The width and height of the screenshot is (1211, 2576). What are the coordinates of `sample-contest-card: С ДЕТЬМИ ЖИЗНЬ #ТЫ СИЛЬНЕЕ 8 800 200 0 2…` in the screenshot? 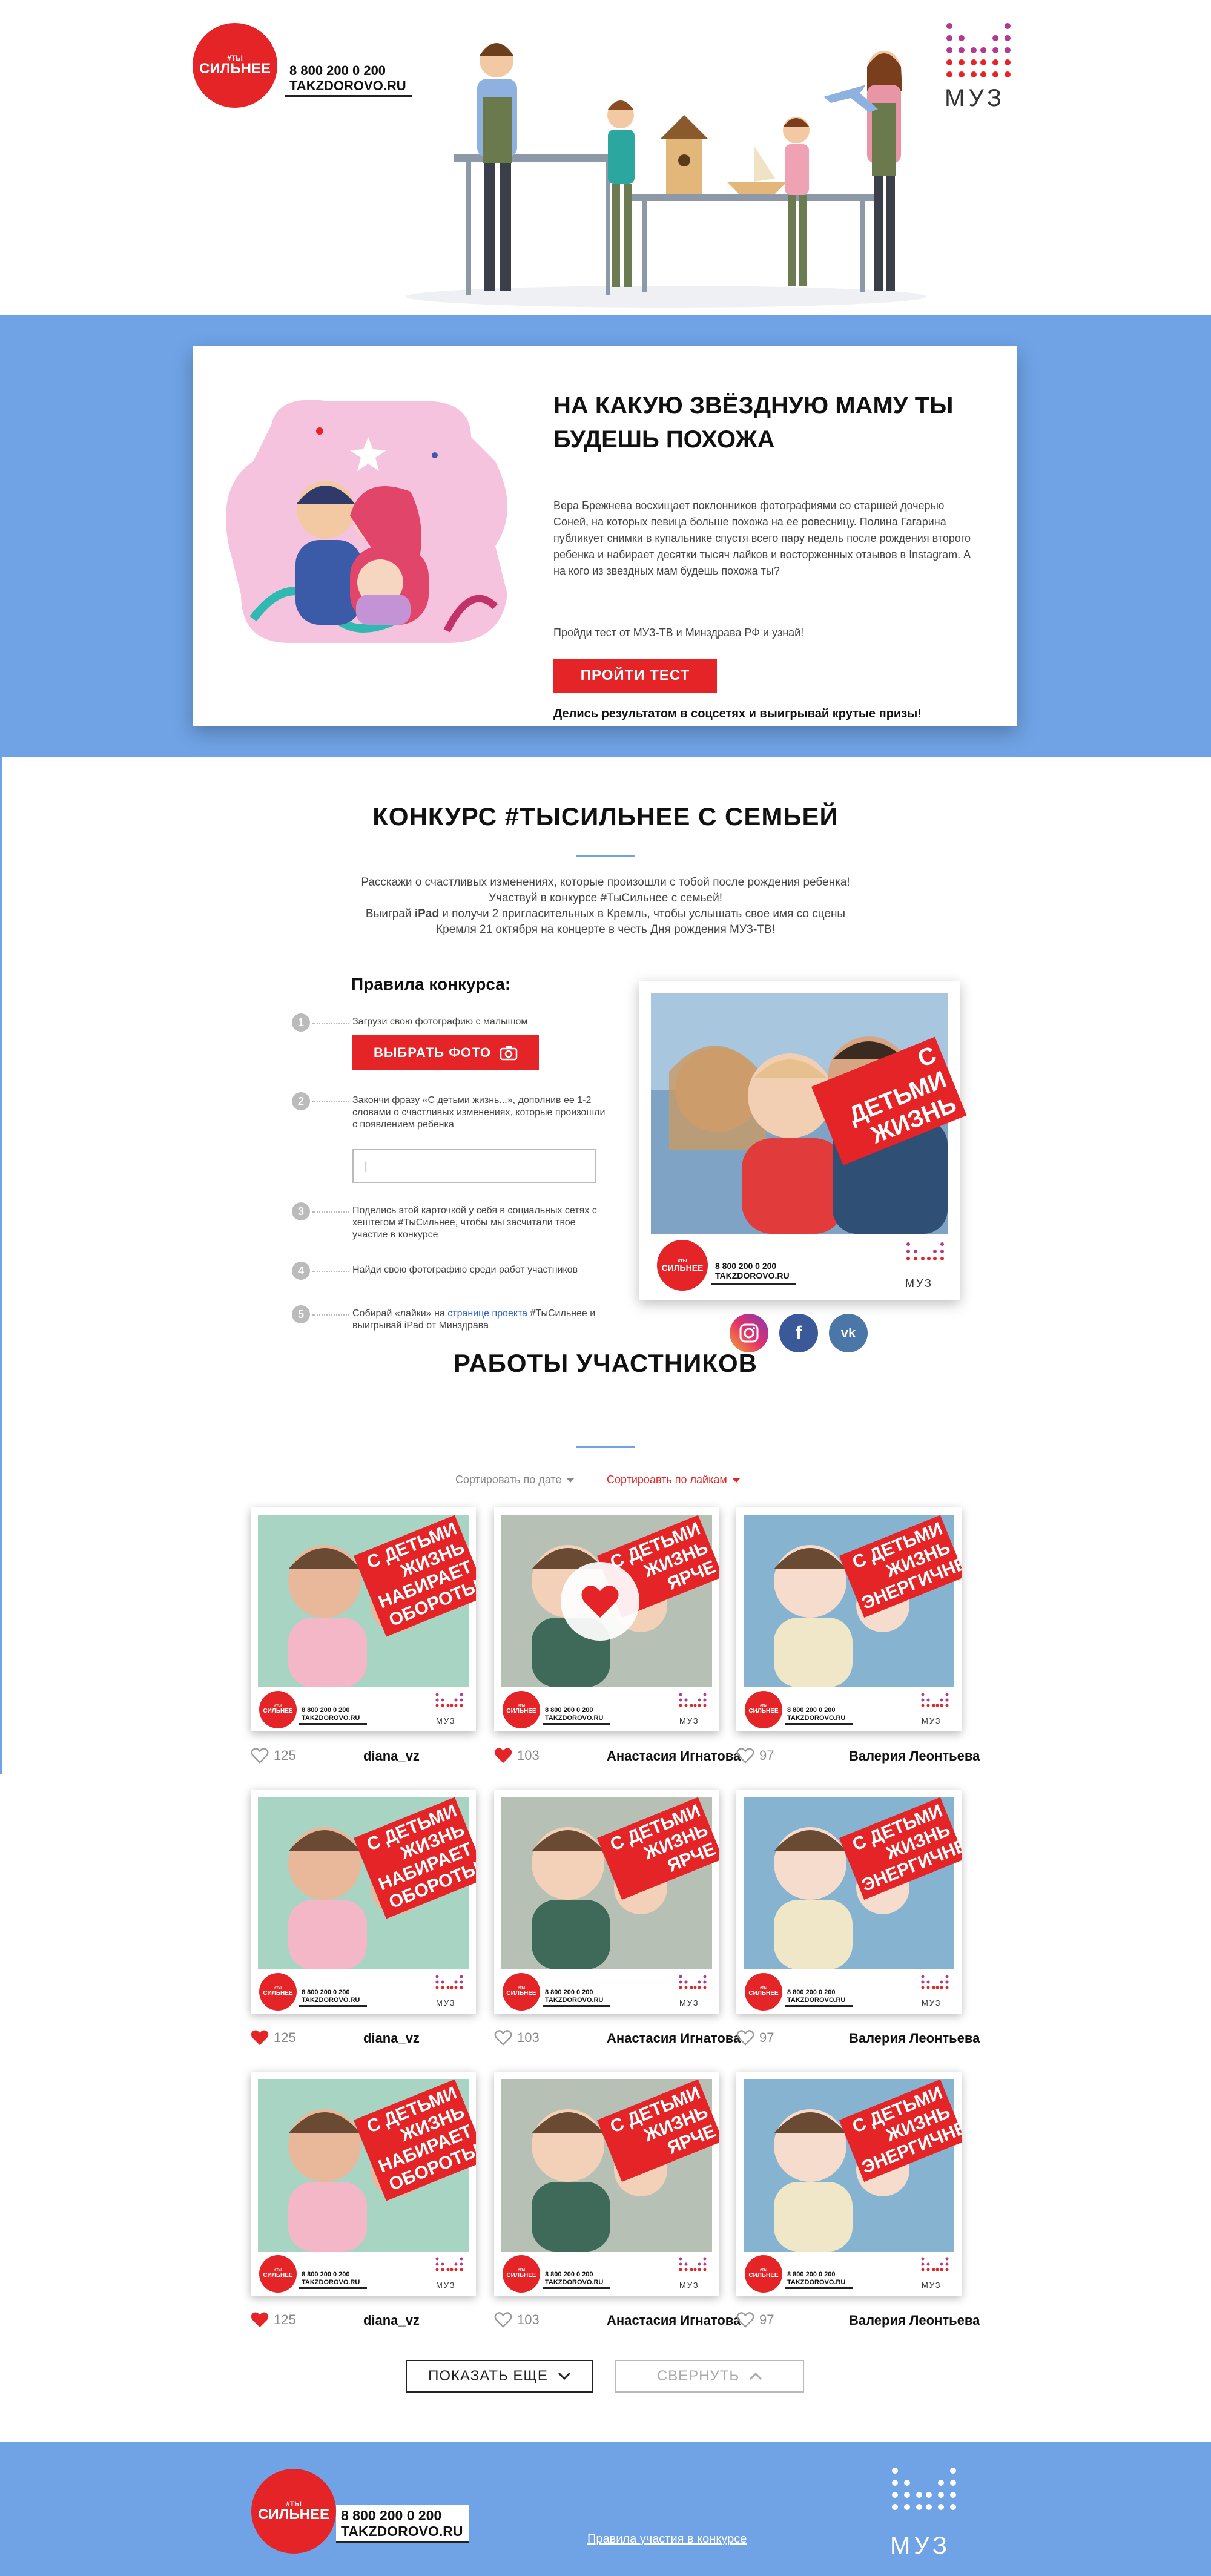 It's located at (803, 1140).